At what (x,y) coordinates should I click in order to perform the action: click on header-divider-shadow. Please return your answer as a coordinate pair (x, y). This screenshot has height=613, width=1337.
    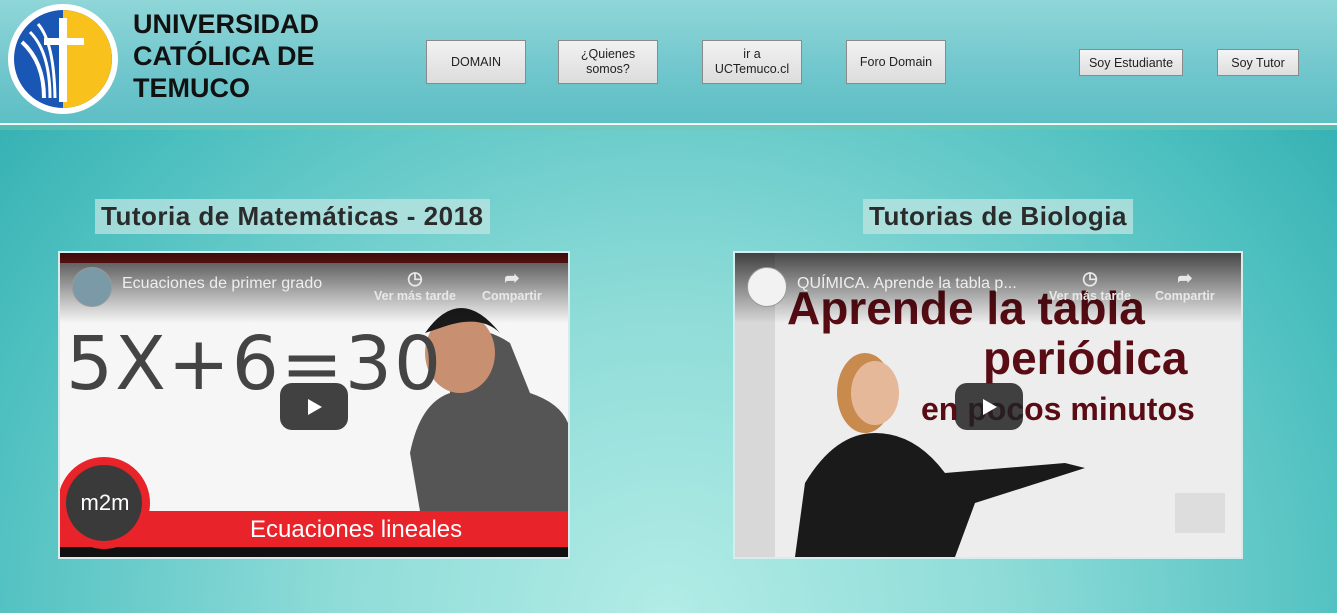
    Looking at the image, I should click on (668, 127).